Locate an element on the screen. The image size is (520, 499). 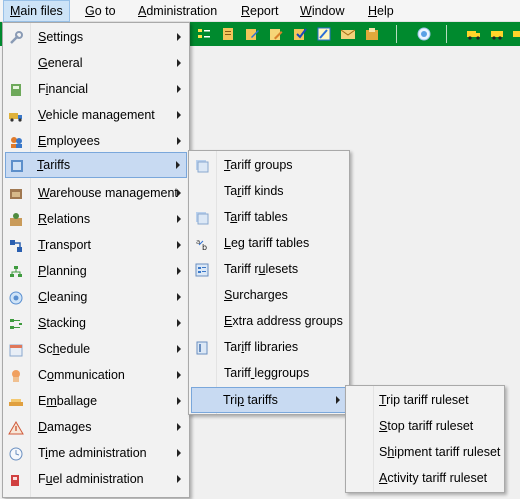
menu-help: Help is located at coordinates (381, 11).